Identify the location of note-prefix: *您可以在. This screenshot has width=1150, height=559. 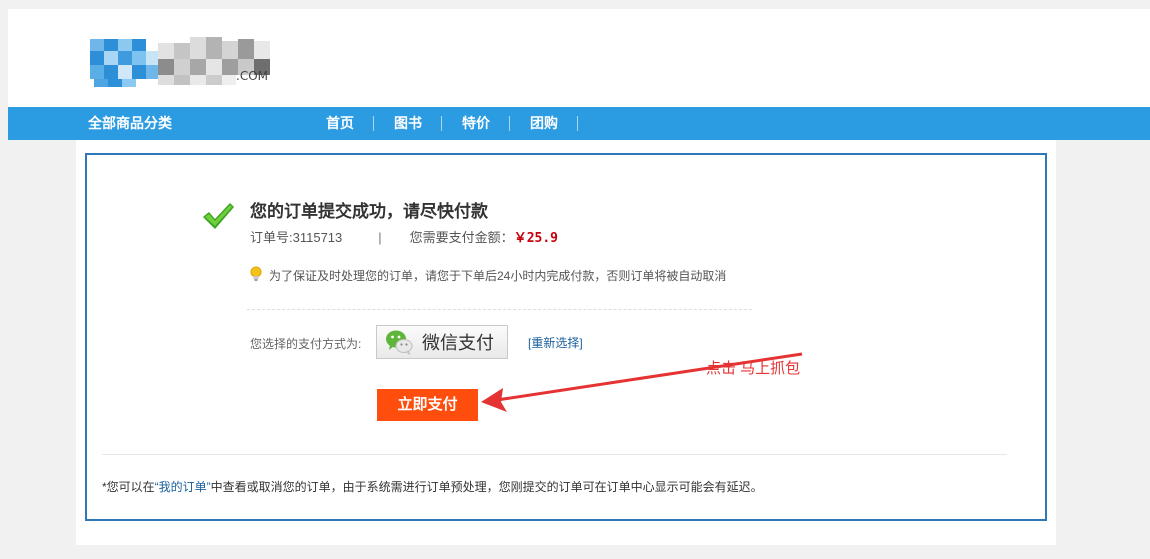
(128, 487).